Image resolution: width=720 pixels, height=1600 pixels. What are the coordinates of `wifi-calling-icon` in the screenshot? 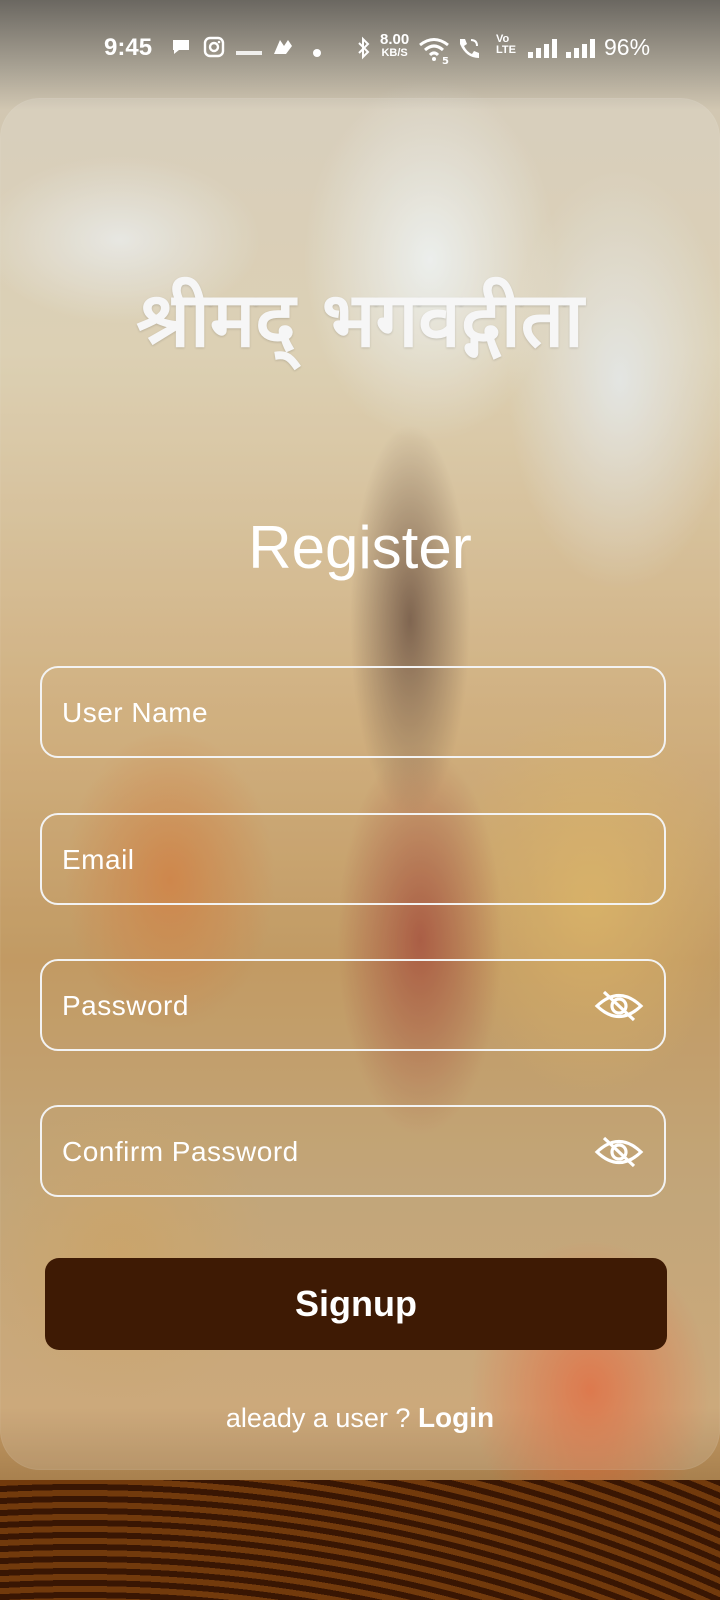 It's located at (471, 51).